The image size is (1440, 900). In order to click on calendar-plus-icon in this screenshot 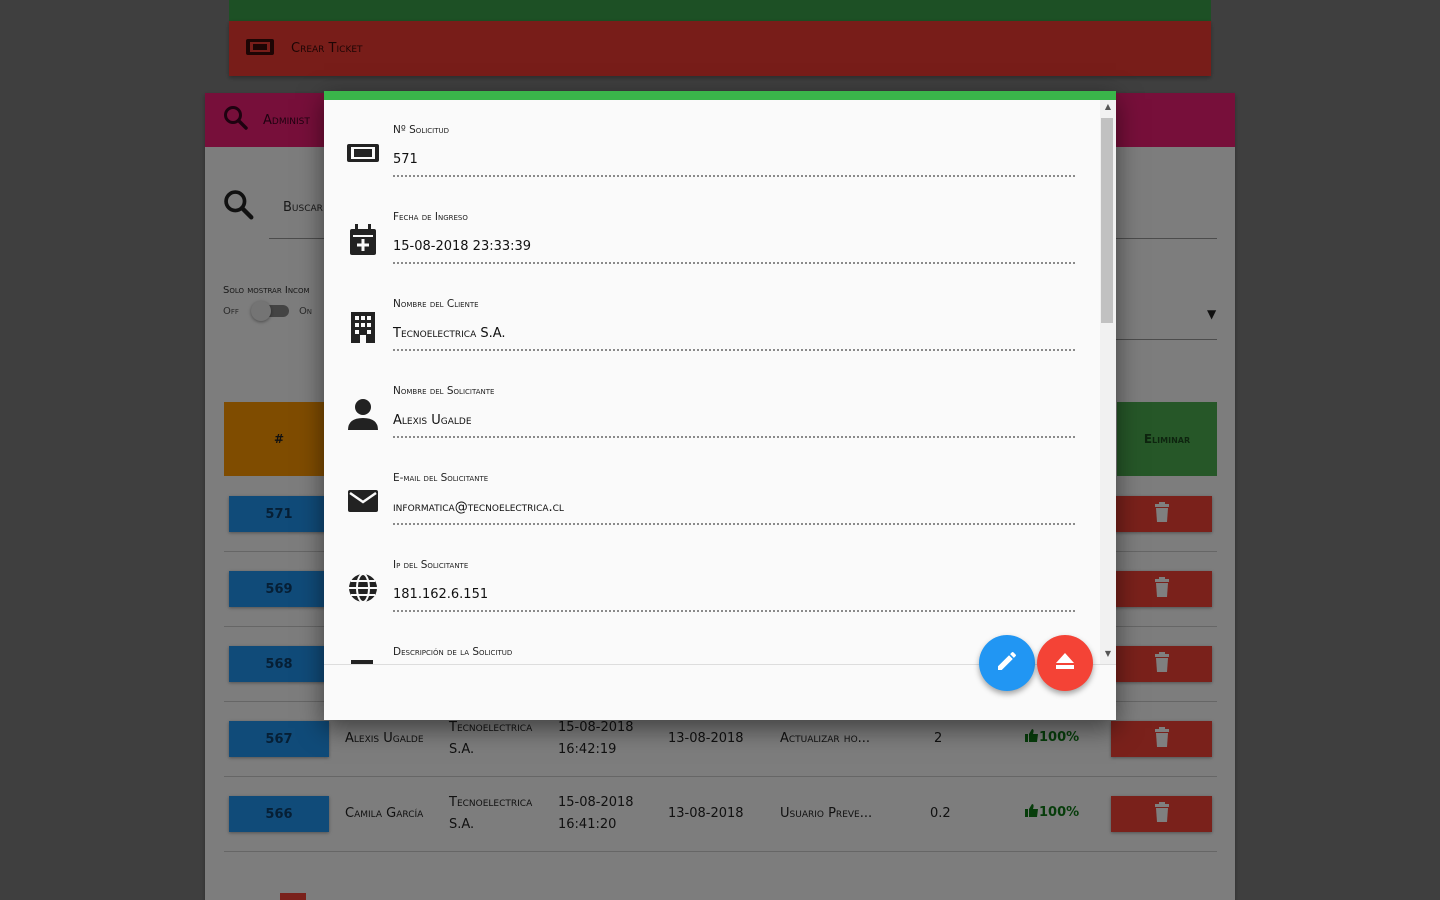, I will do `click(363, 240)`.